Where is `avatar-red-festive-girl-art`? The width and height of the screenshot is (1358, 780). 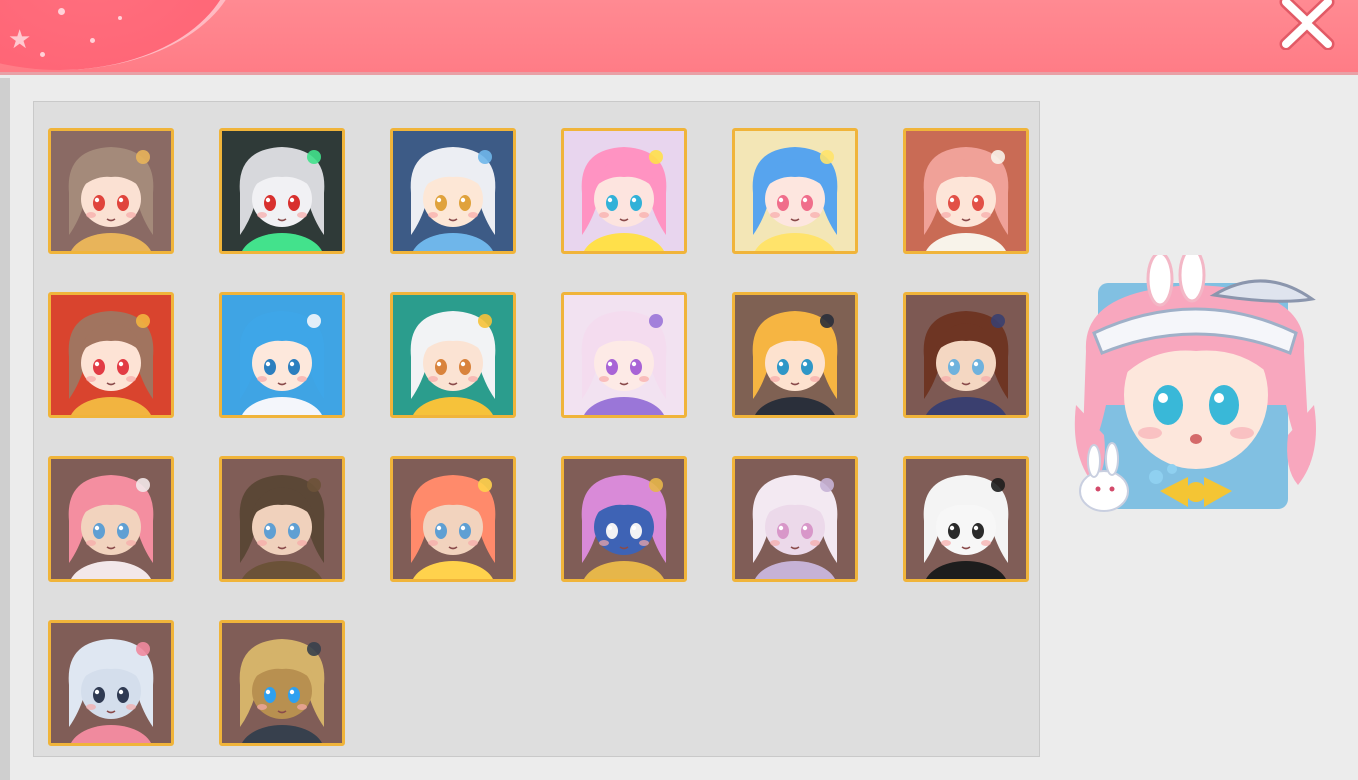 avatar-red-festive-girl-art is located at coordinates (111, 355).